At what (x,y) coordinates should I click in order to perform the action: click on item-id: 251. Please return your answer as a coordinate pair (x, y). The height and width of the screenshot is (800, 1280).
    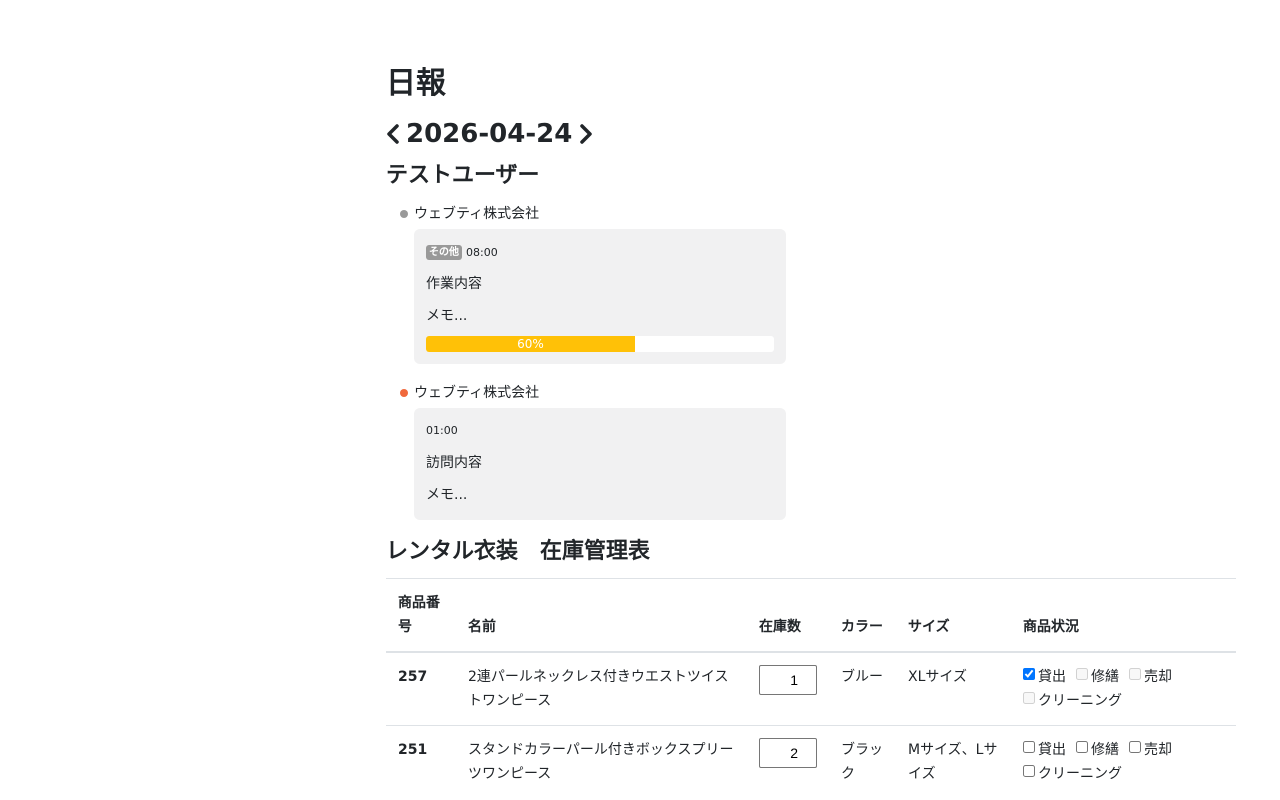
    Looking at the image, I should click on (421, 761).